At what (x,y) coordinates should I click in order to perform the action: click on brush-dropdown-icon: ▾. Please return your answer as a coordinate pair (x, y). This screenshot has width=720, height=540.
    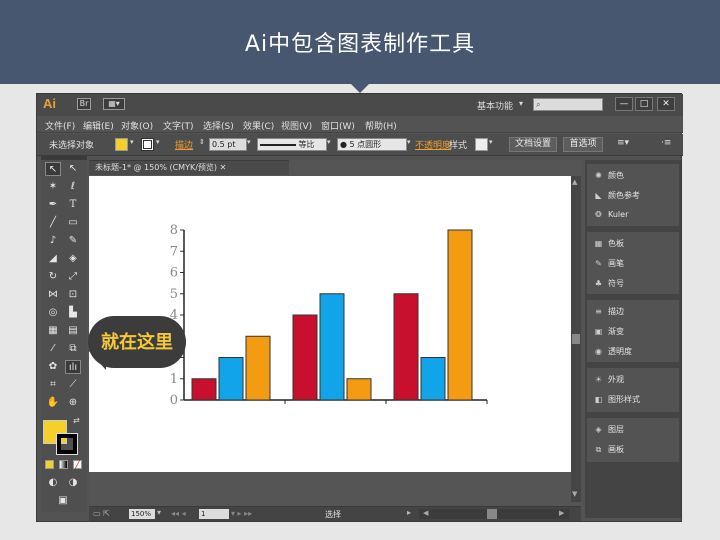
    Looking at the image, I should click on (409, 142).